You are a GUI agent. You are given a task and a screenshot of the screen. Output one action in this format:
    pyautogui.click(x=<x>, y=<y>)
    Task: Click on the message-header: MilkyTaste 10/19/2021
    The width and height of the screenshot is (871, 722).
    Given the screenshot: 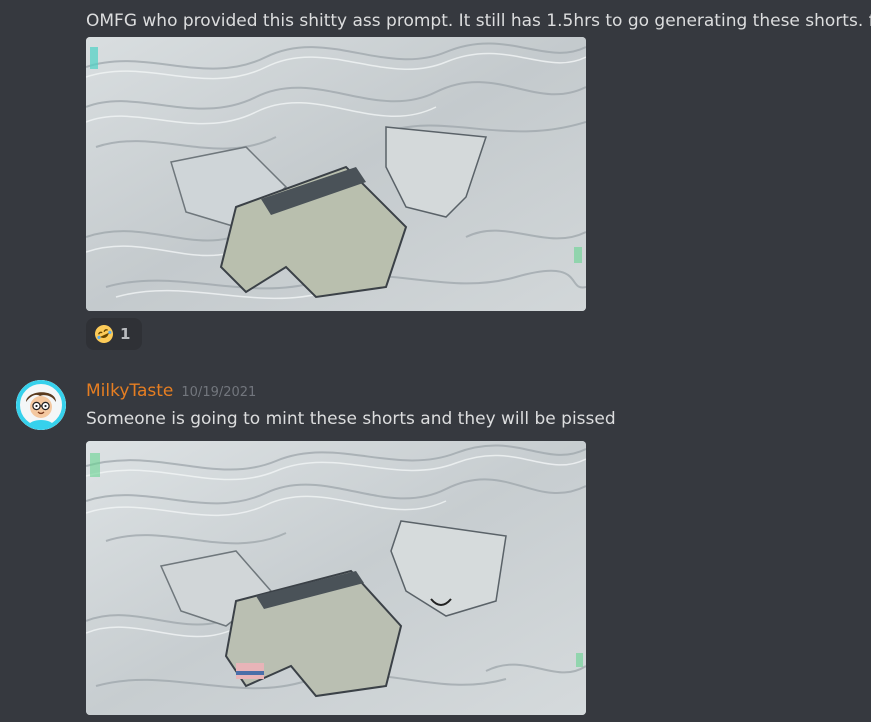 What is the action you would take?
    pyautogui.click(x=171, y=391)
    